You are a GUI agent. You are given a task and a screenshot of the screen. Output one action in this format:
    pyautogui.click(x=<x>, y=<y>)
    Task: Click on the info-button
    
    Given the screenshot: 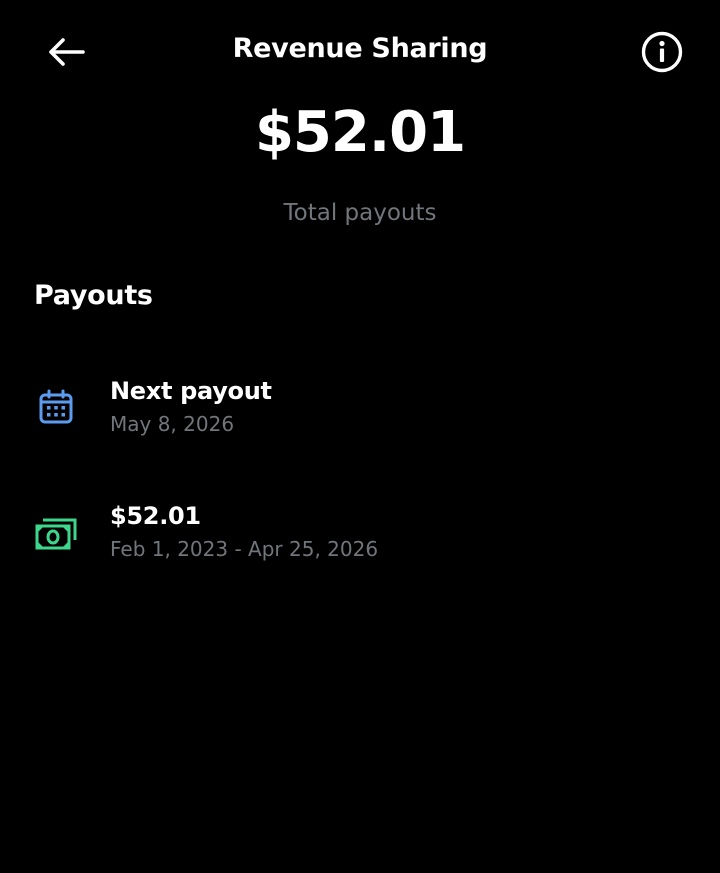 What is the action you would take?
    pyautogui.click(x=662, y=52)
    